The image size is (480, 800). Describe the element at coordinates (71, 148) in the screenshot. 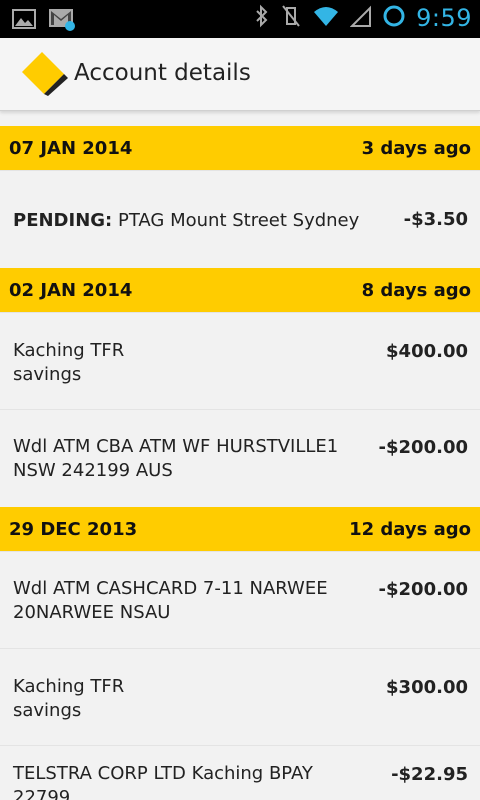

I see `date-label: 07 JAN 2014` at that location.